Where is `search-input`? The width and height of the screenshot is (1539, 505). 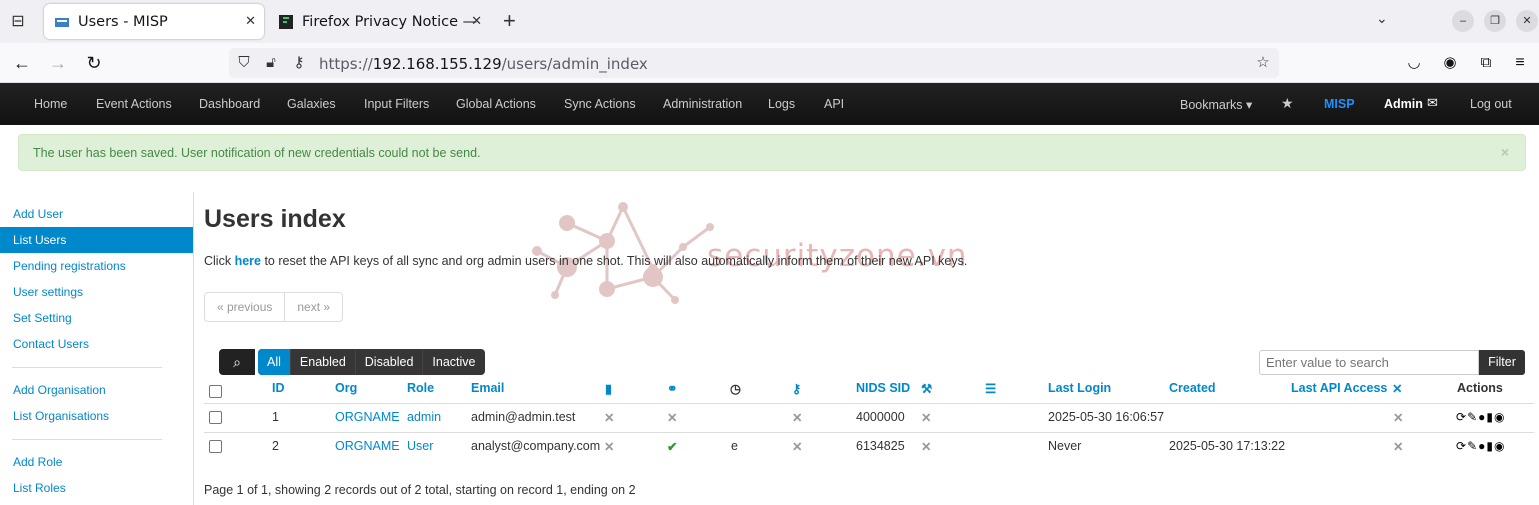
search-input is located at coordinates (1369, 362).